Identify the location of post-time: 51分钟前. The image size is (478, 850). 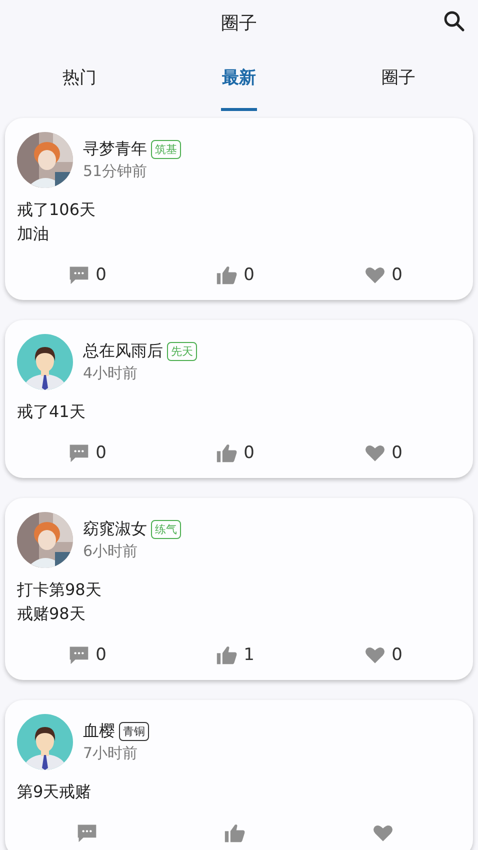
(115, 171).